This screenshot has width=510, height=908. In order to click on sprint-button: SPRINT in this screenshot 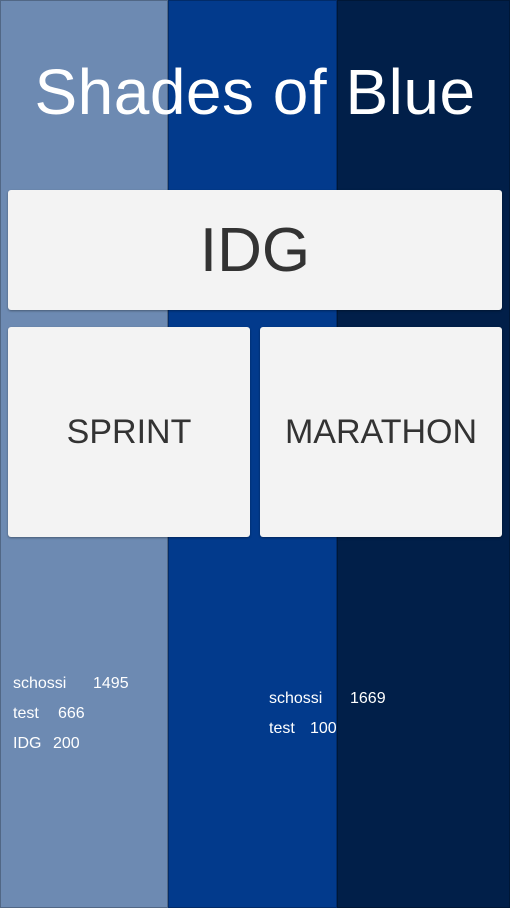, I will do `click(129, 432)`.